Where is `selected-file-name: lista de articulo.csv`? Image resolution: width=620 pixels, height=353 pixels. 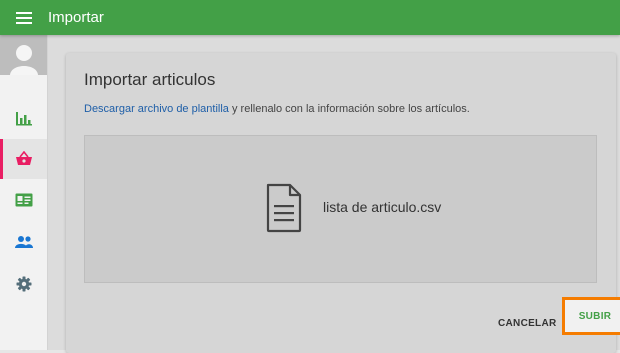
selected-file-name: lista de articulo.csv is located at coordinates (382, 207).